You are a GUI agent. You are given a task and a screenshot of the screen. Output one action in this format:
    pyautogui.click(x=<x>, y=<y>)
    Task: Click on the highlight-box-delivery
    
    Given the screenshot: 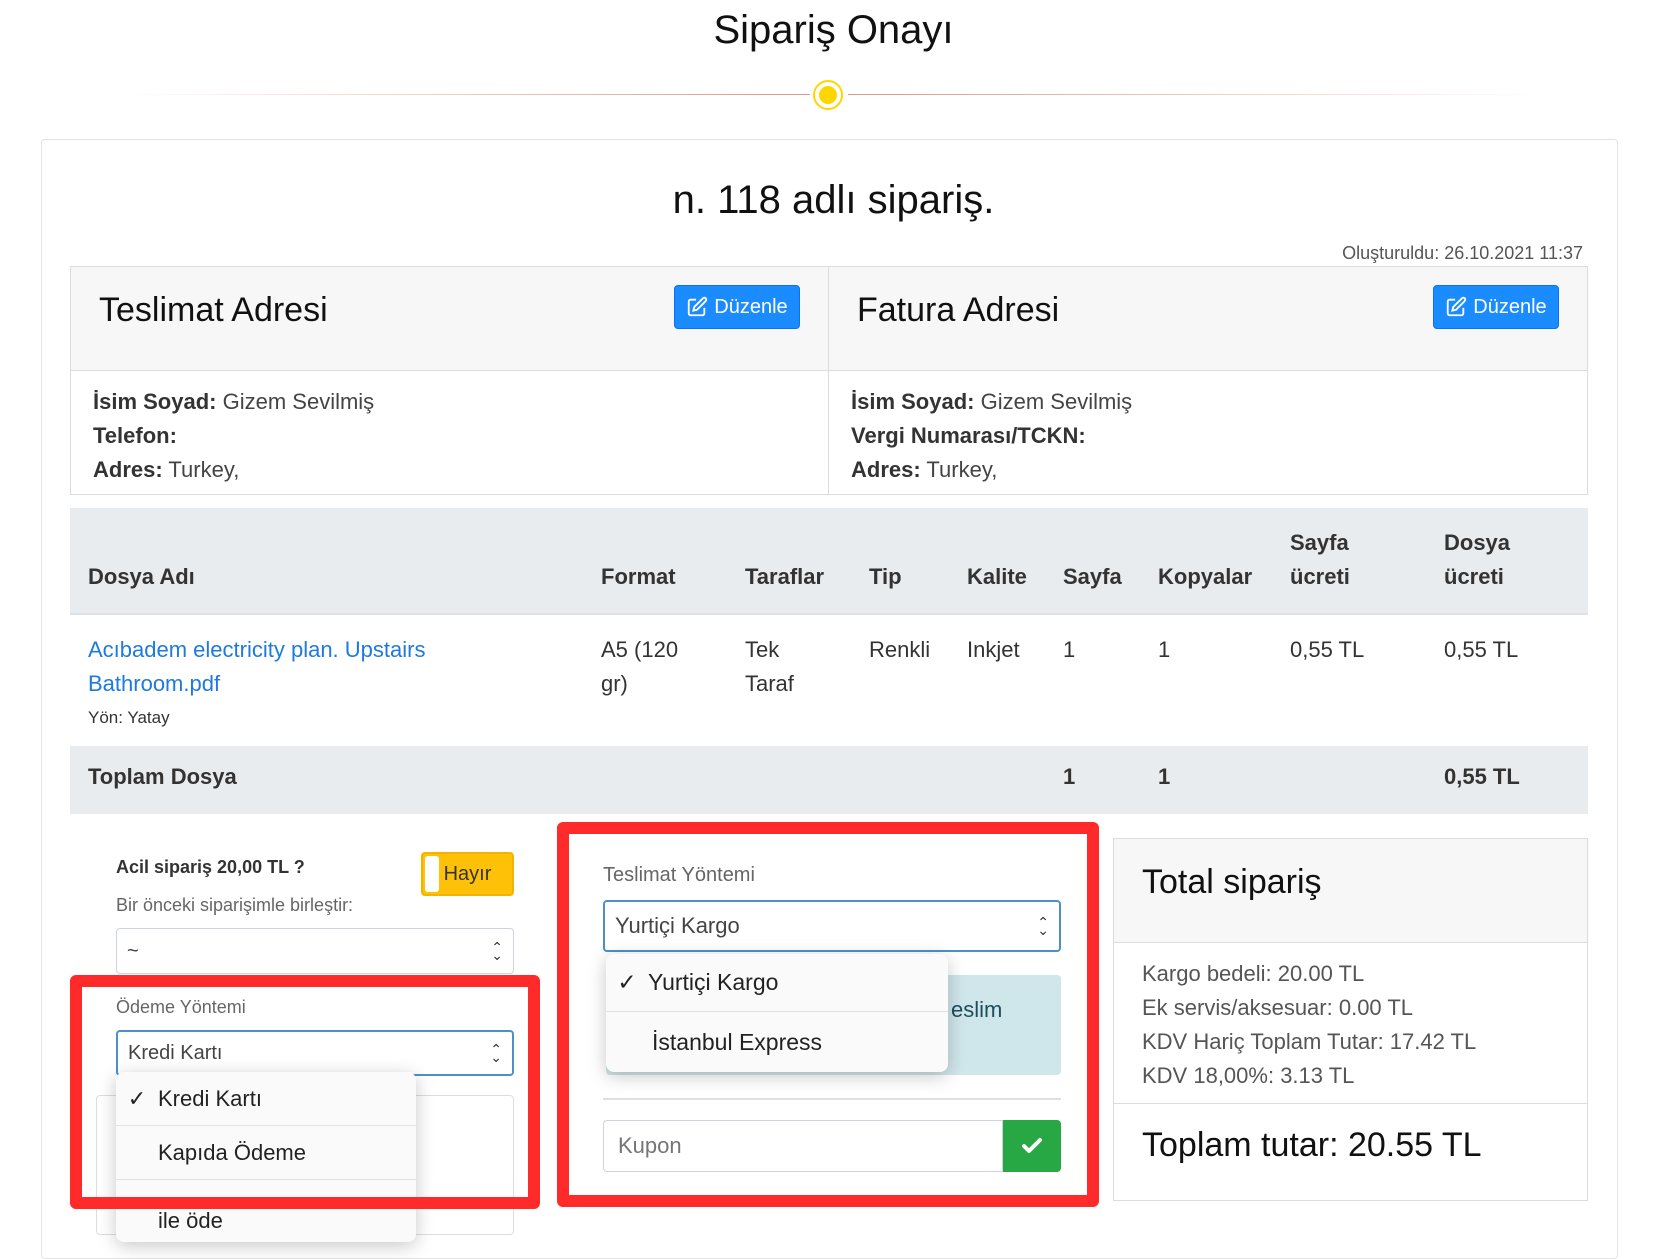 What is the action you would take?
    pyautogui.click(x=828, y=1014)
    